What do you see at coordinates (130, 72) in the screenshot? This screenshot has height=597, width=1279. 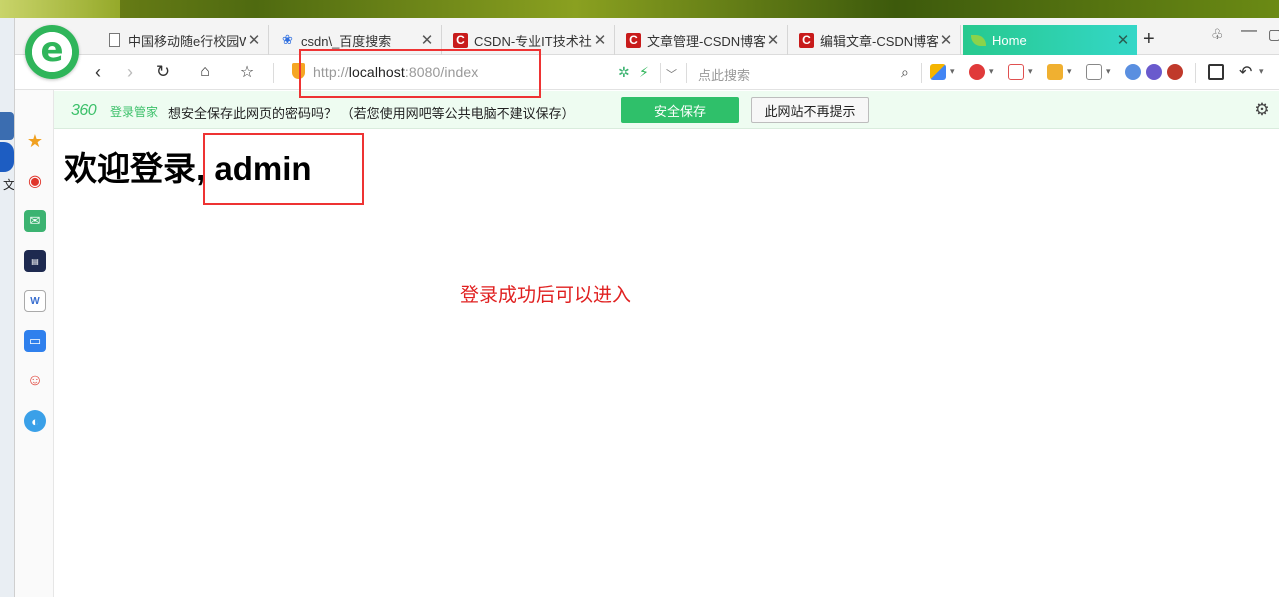 I see `forward-button: ›` at bounding box center [130, 72].